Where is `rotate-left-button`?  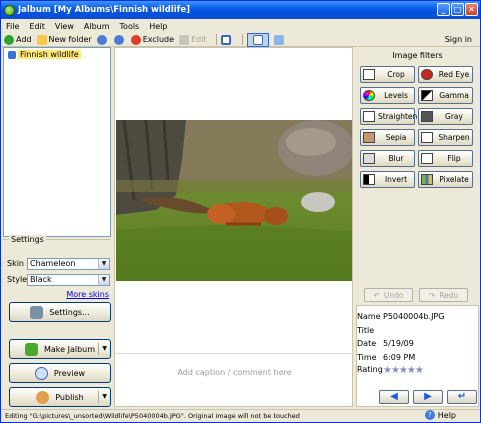 rotate-left-button is located at coordinates (102, 39).